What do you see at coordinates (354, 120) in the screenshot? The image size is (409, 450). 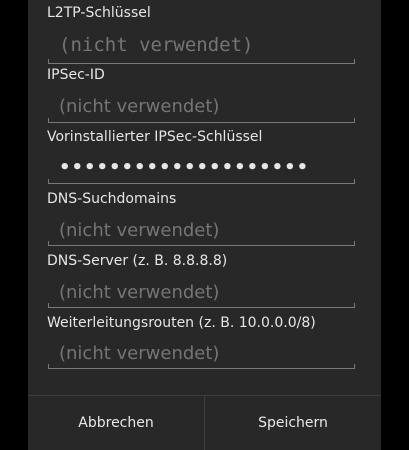 I see `ipsec-id-tick-right` at bounding box center [354, 120].